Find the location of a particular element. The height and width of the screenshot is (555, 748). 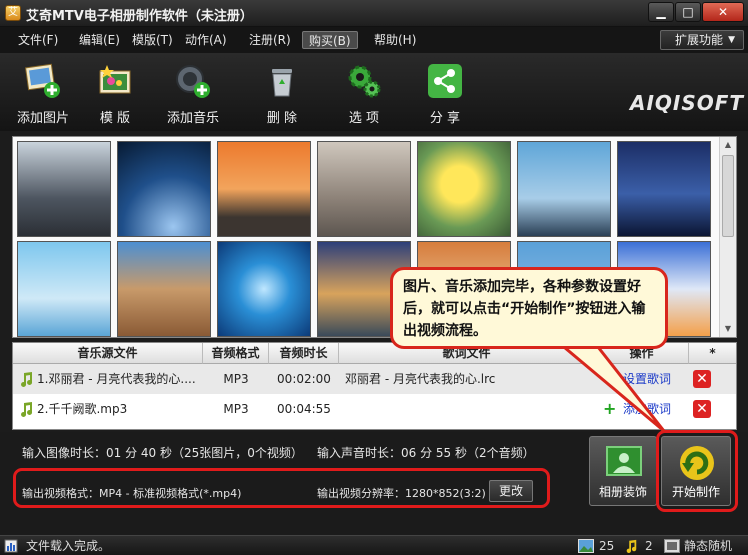

share-button: 分 享 is located at coordinates (445, 92).